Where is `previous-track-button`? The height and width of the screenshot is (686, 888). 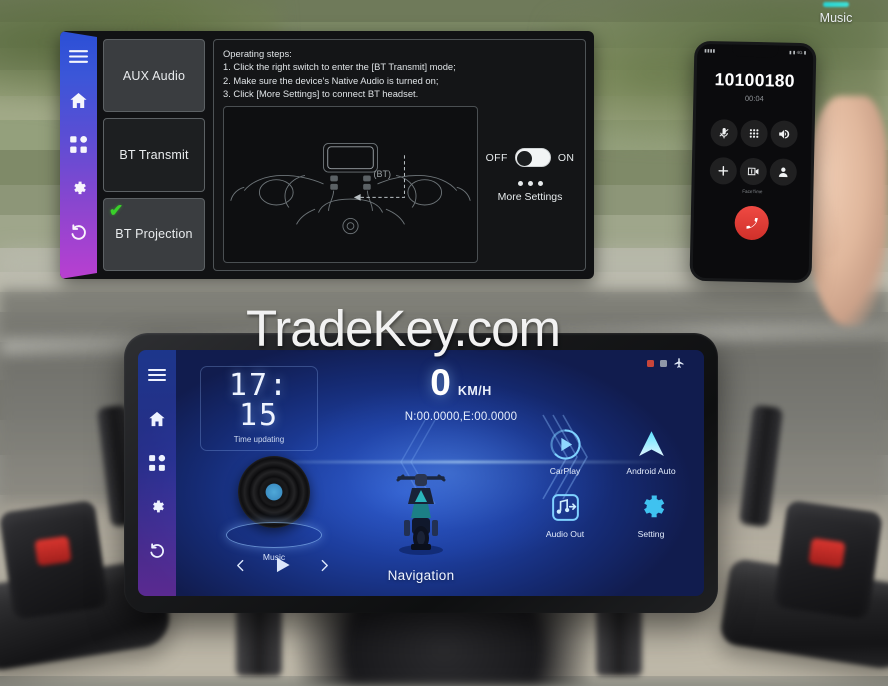 previous-track-button is located at coordinates (240, 568).